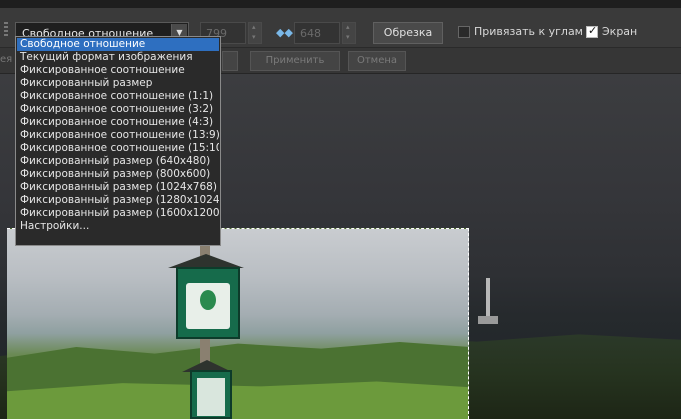  Describe the element at coordinates (230, 61) in the screenshot. I see `hidden-button` at that location.